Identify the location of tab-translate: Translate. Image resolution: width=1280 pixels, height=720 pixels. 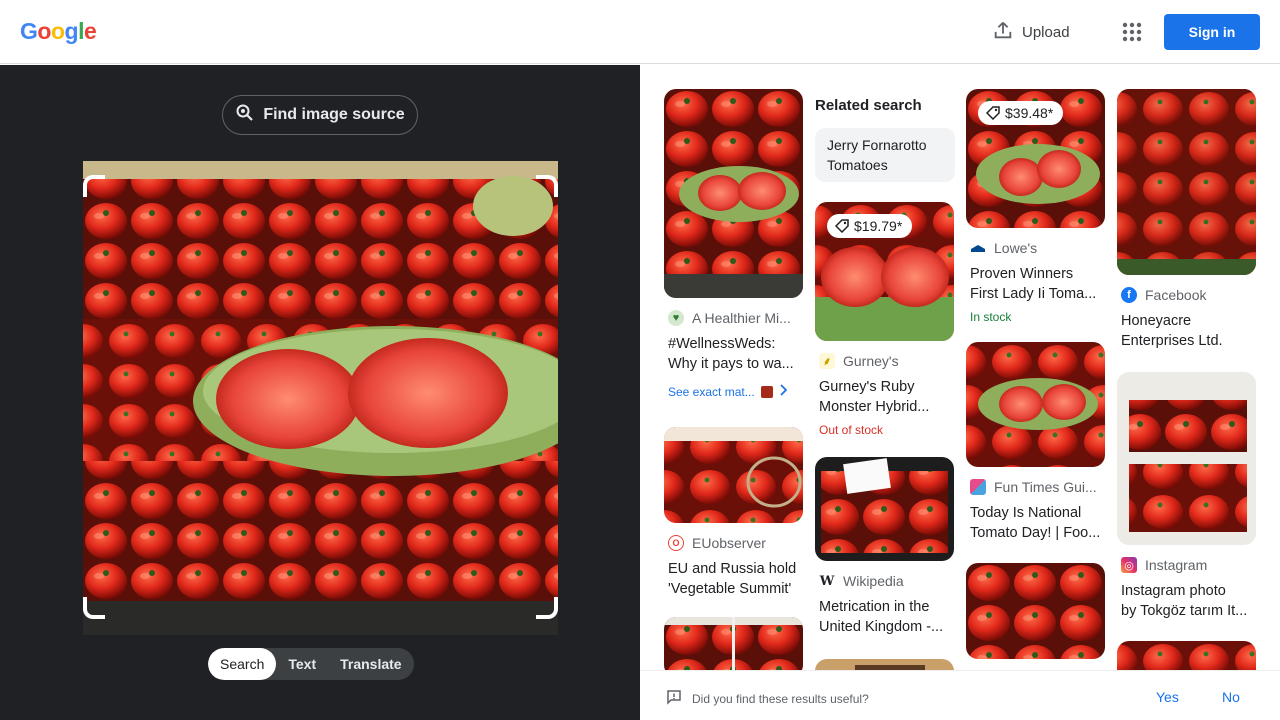
(370, 664).